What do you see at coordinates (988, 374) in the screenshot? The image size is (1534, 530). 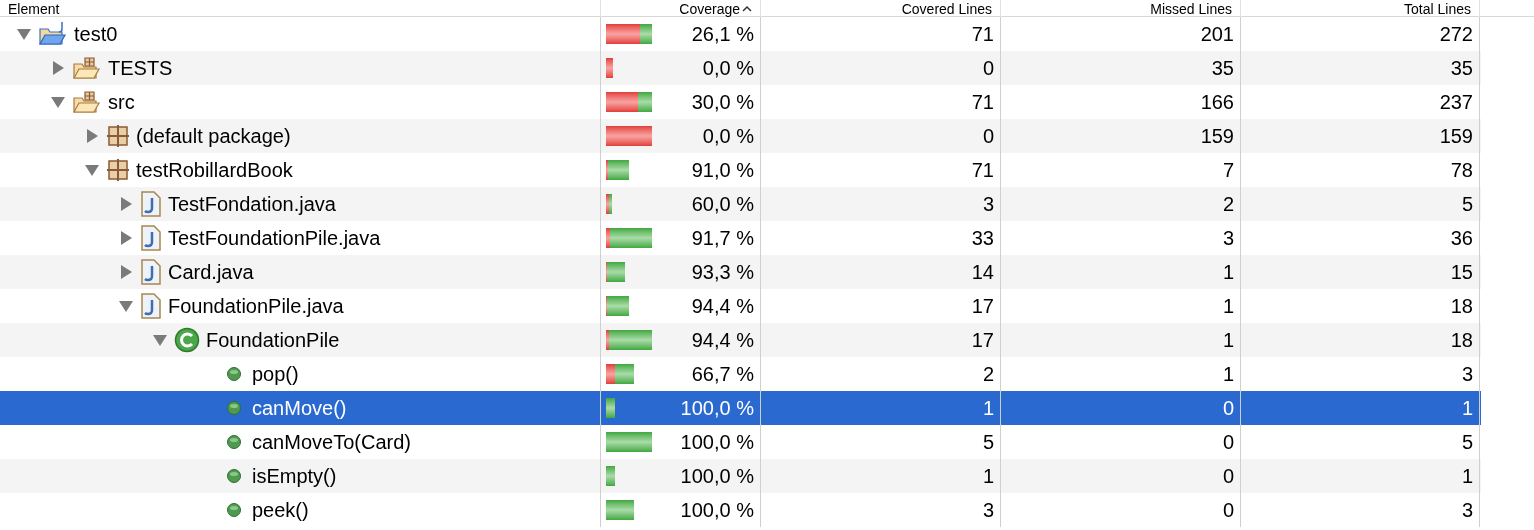 I see `covered-lines-value: 2` at bounding box center [988, 374].